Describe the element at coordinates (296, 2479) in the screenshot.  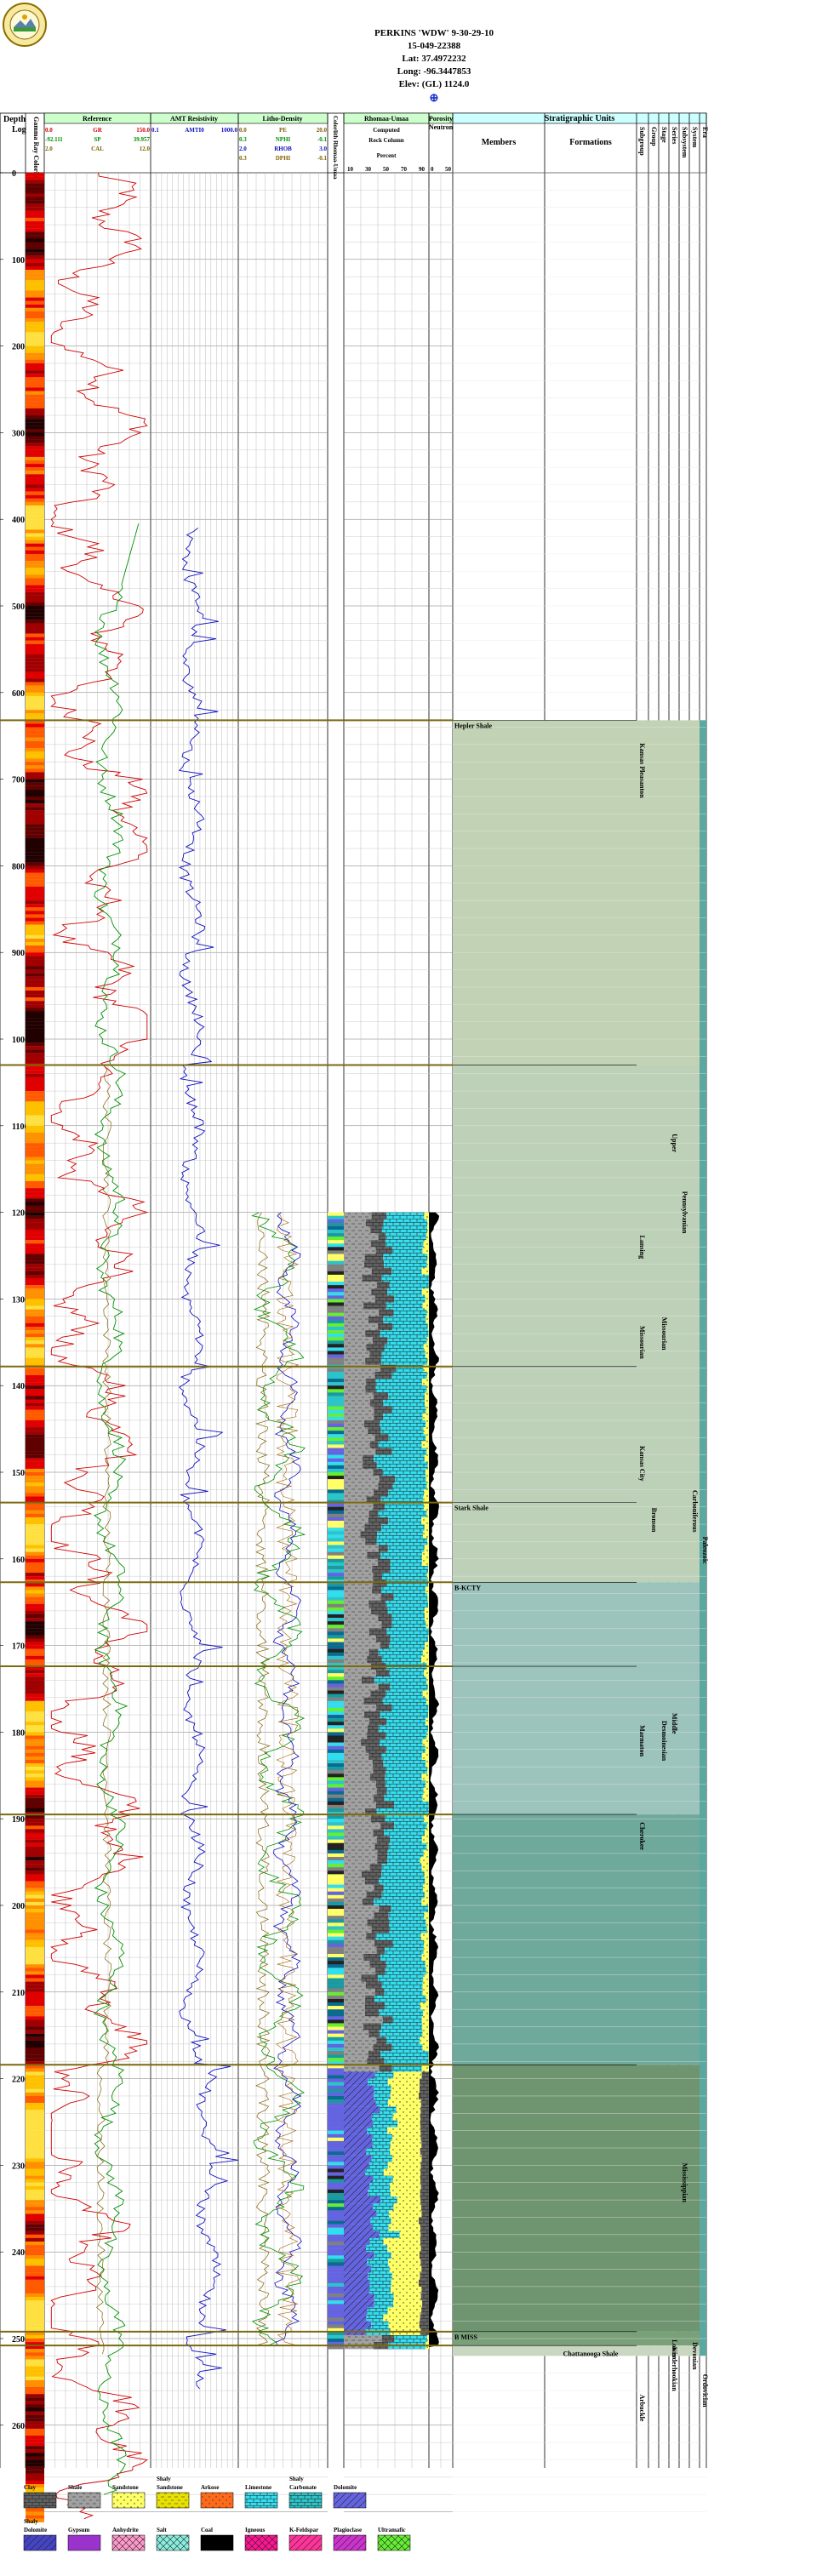
I see `legend-label: Shaly` at that location.